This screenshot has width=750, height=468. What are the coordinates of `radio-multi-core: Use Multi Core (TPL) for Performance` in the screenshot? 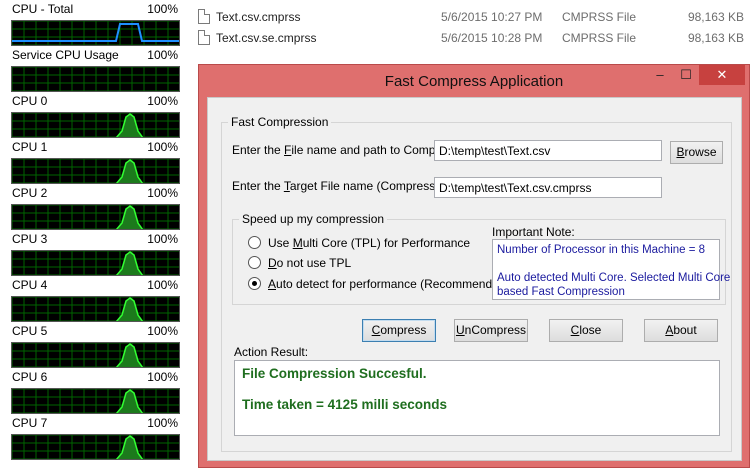 It's located at (368, 243).